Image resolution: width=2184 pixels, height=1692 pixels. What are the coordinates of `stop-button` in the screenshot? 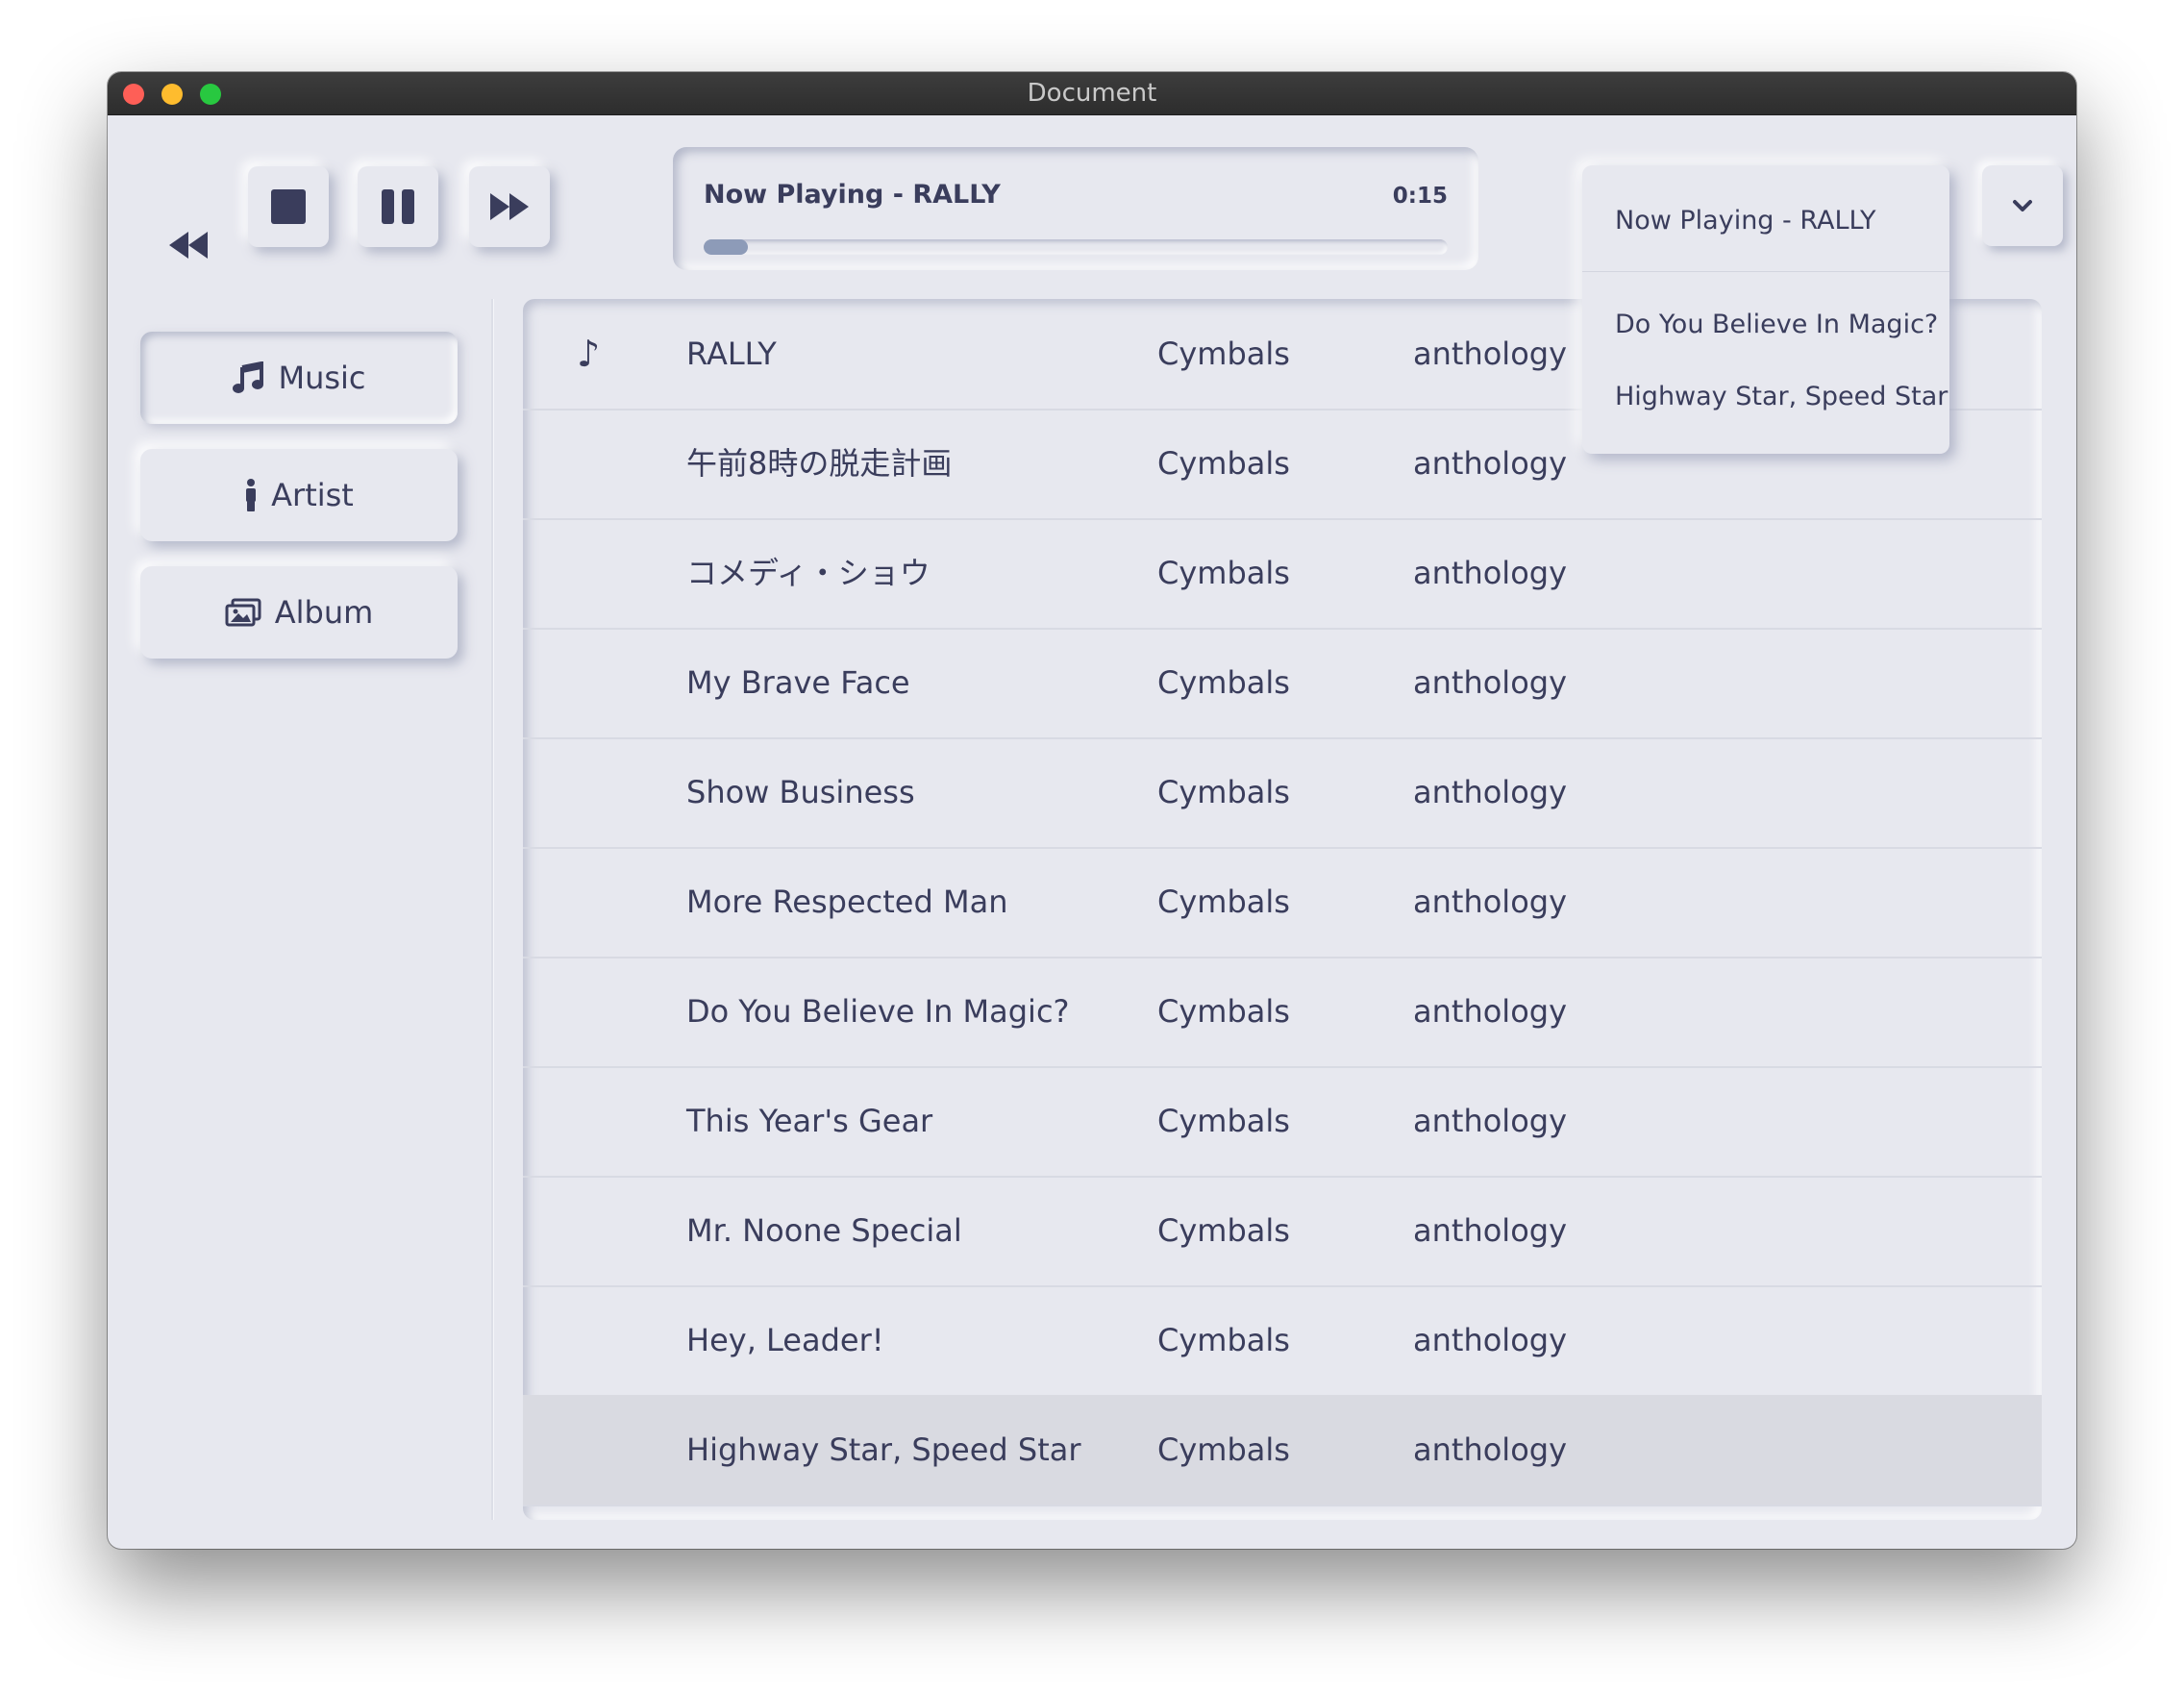 It's located at (288, 206).